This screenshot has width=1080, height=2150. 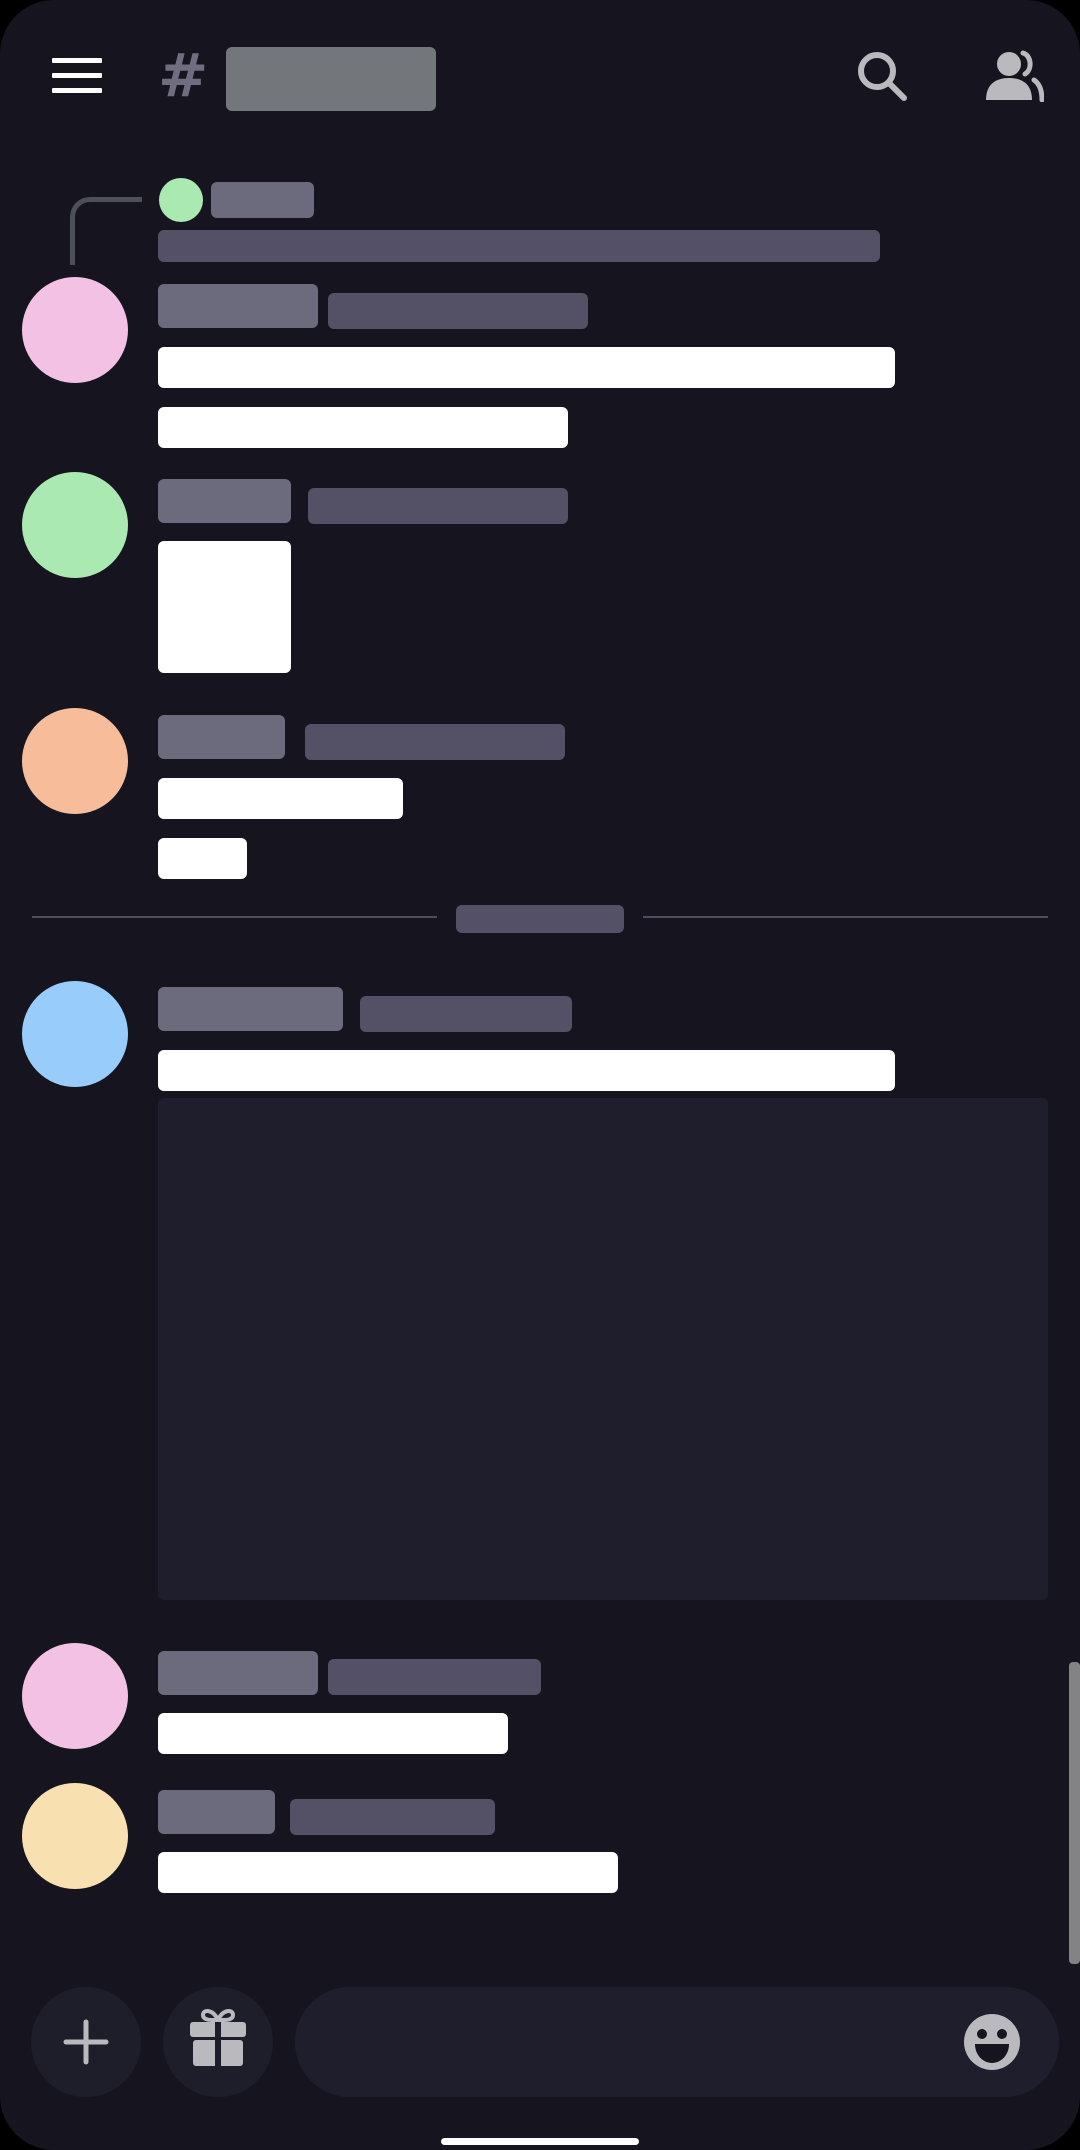 What do you see at coordinates (540, 919) in the screenshot?
I see `date-divider-label` at bounding box center [540, 919].